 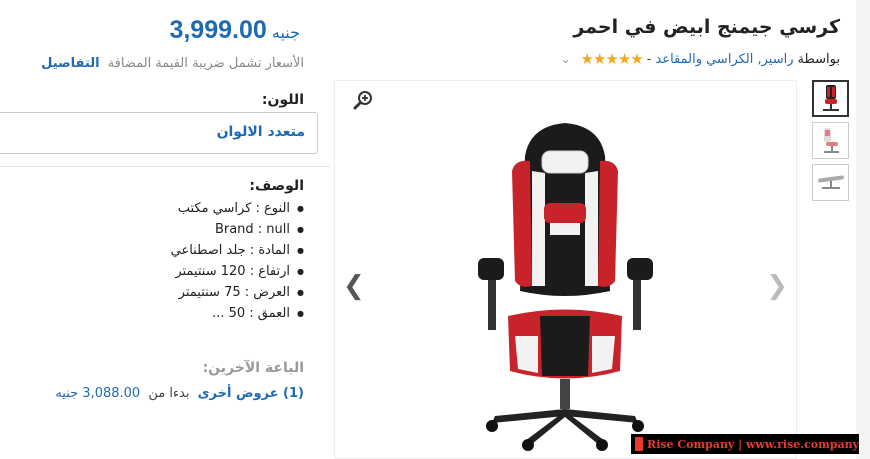 What do you see at coordinates (354, 286) in the screenshot?
I see `chevron-left-icon: ❮` at bounding box center [354, 286].